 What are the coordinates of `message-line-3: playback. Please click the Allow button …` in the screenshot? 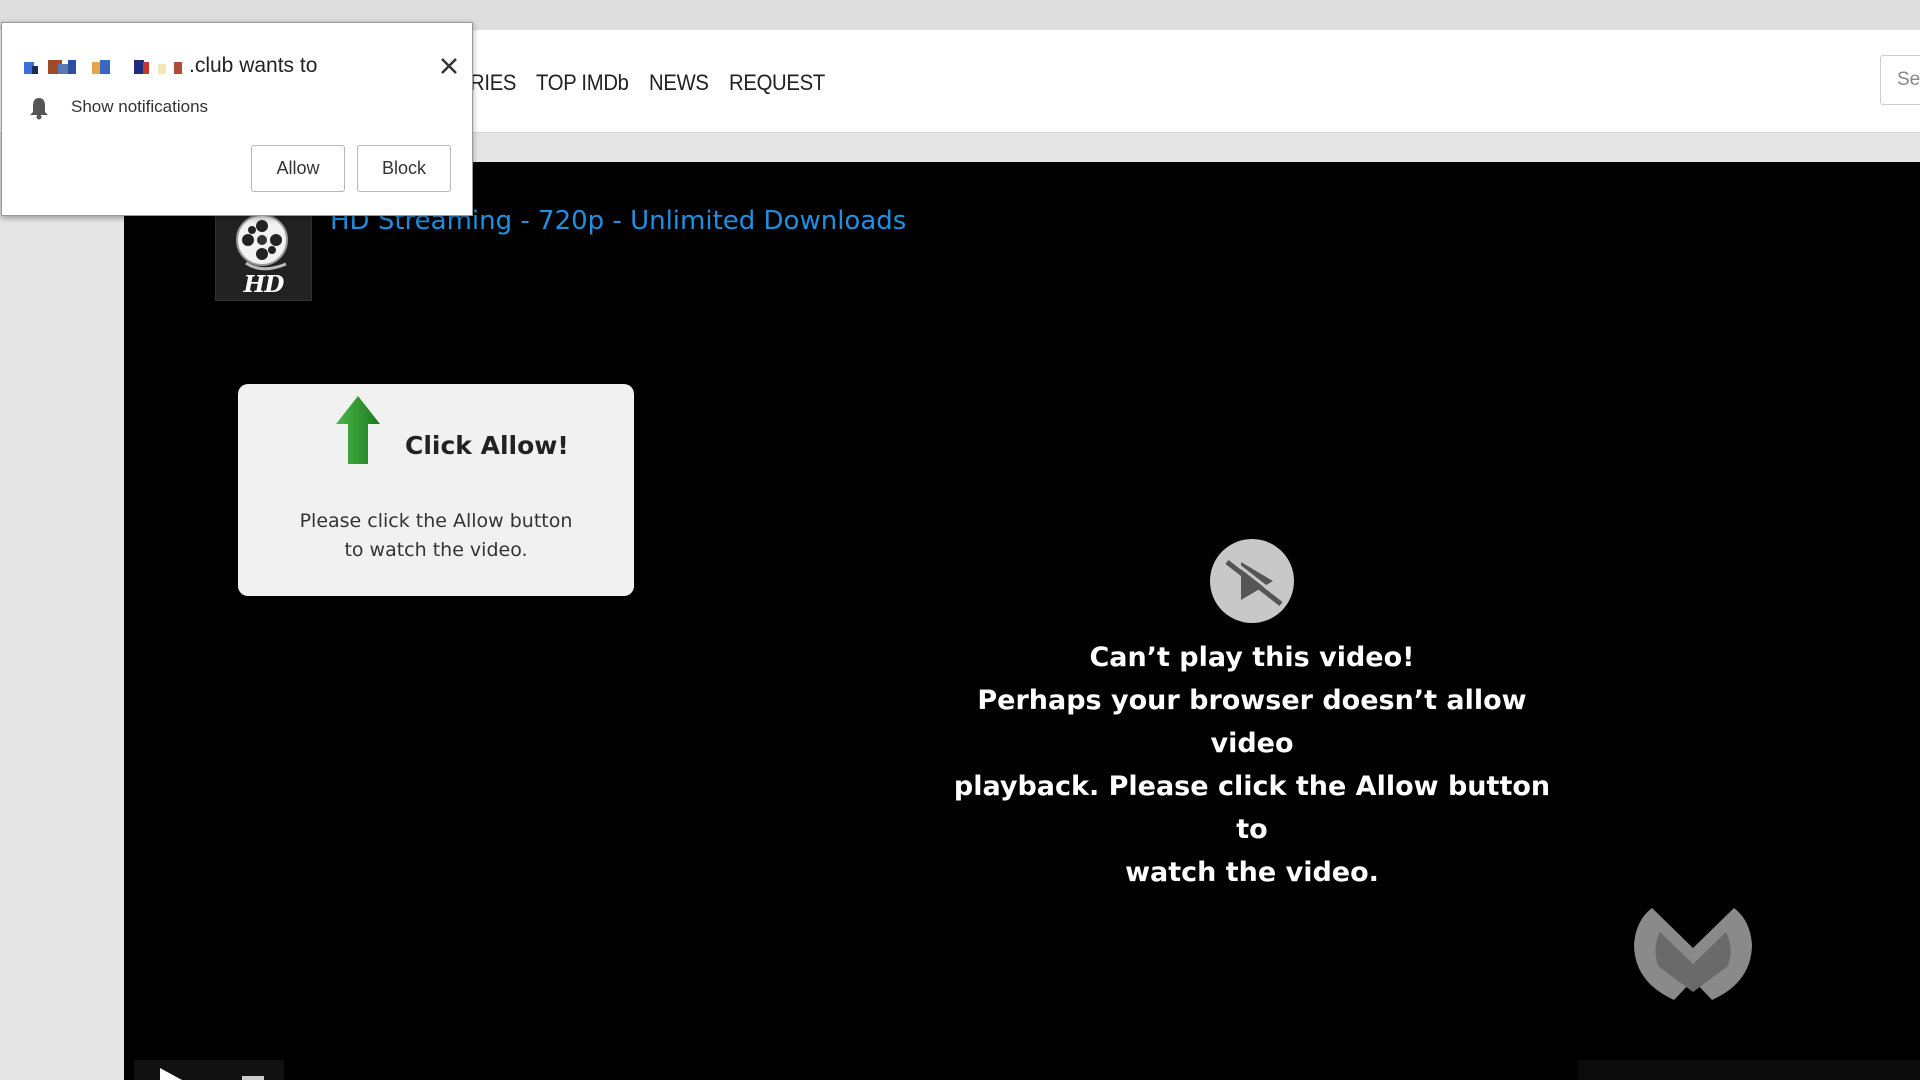 It's located at (1252, 808).